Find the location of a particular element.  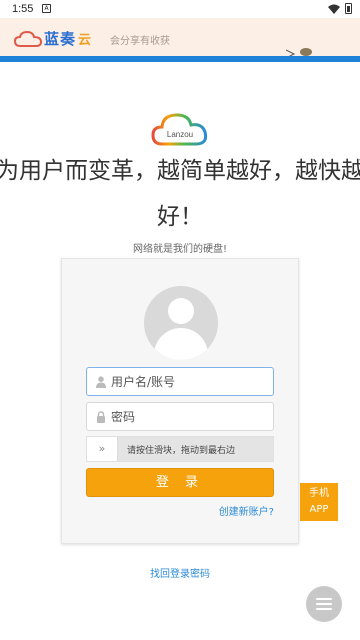

wifi-icon is located at coordinates (334, 9).